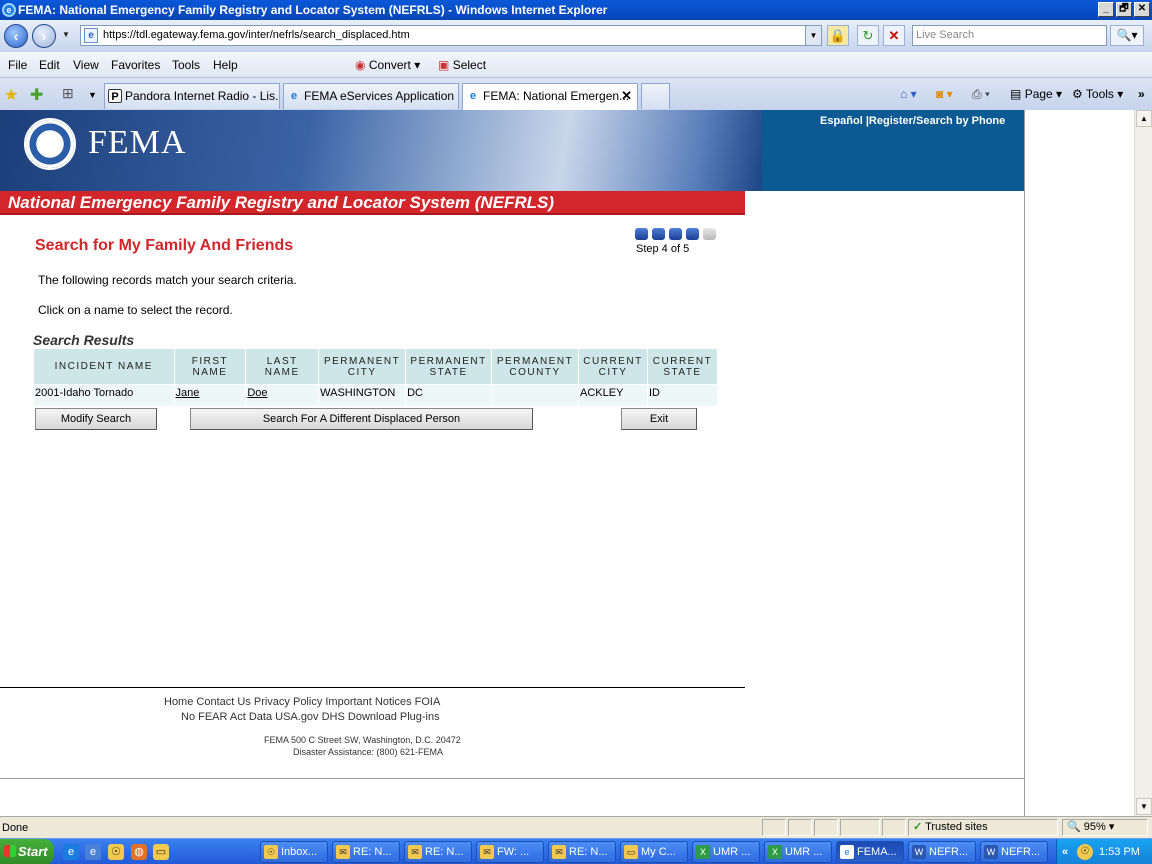 The image size is (1152, 864). What do you see at coordinates (271, 852) in the screenshot?
I see `outlook-icon: ☉` at bounding box center [271, 852].